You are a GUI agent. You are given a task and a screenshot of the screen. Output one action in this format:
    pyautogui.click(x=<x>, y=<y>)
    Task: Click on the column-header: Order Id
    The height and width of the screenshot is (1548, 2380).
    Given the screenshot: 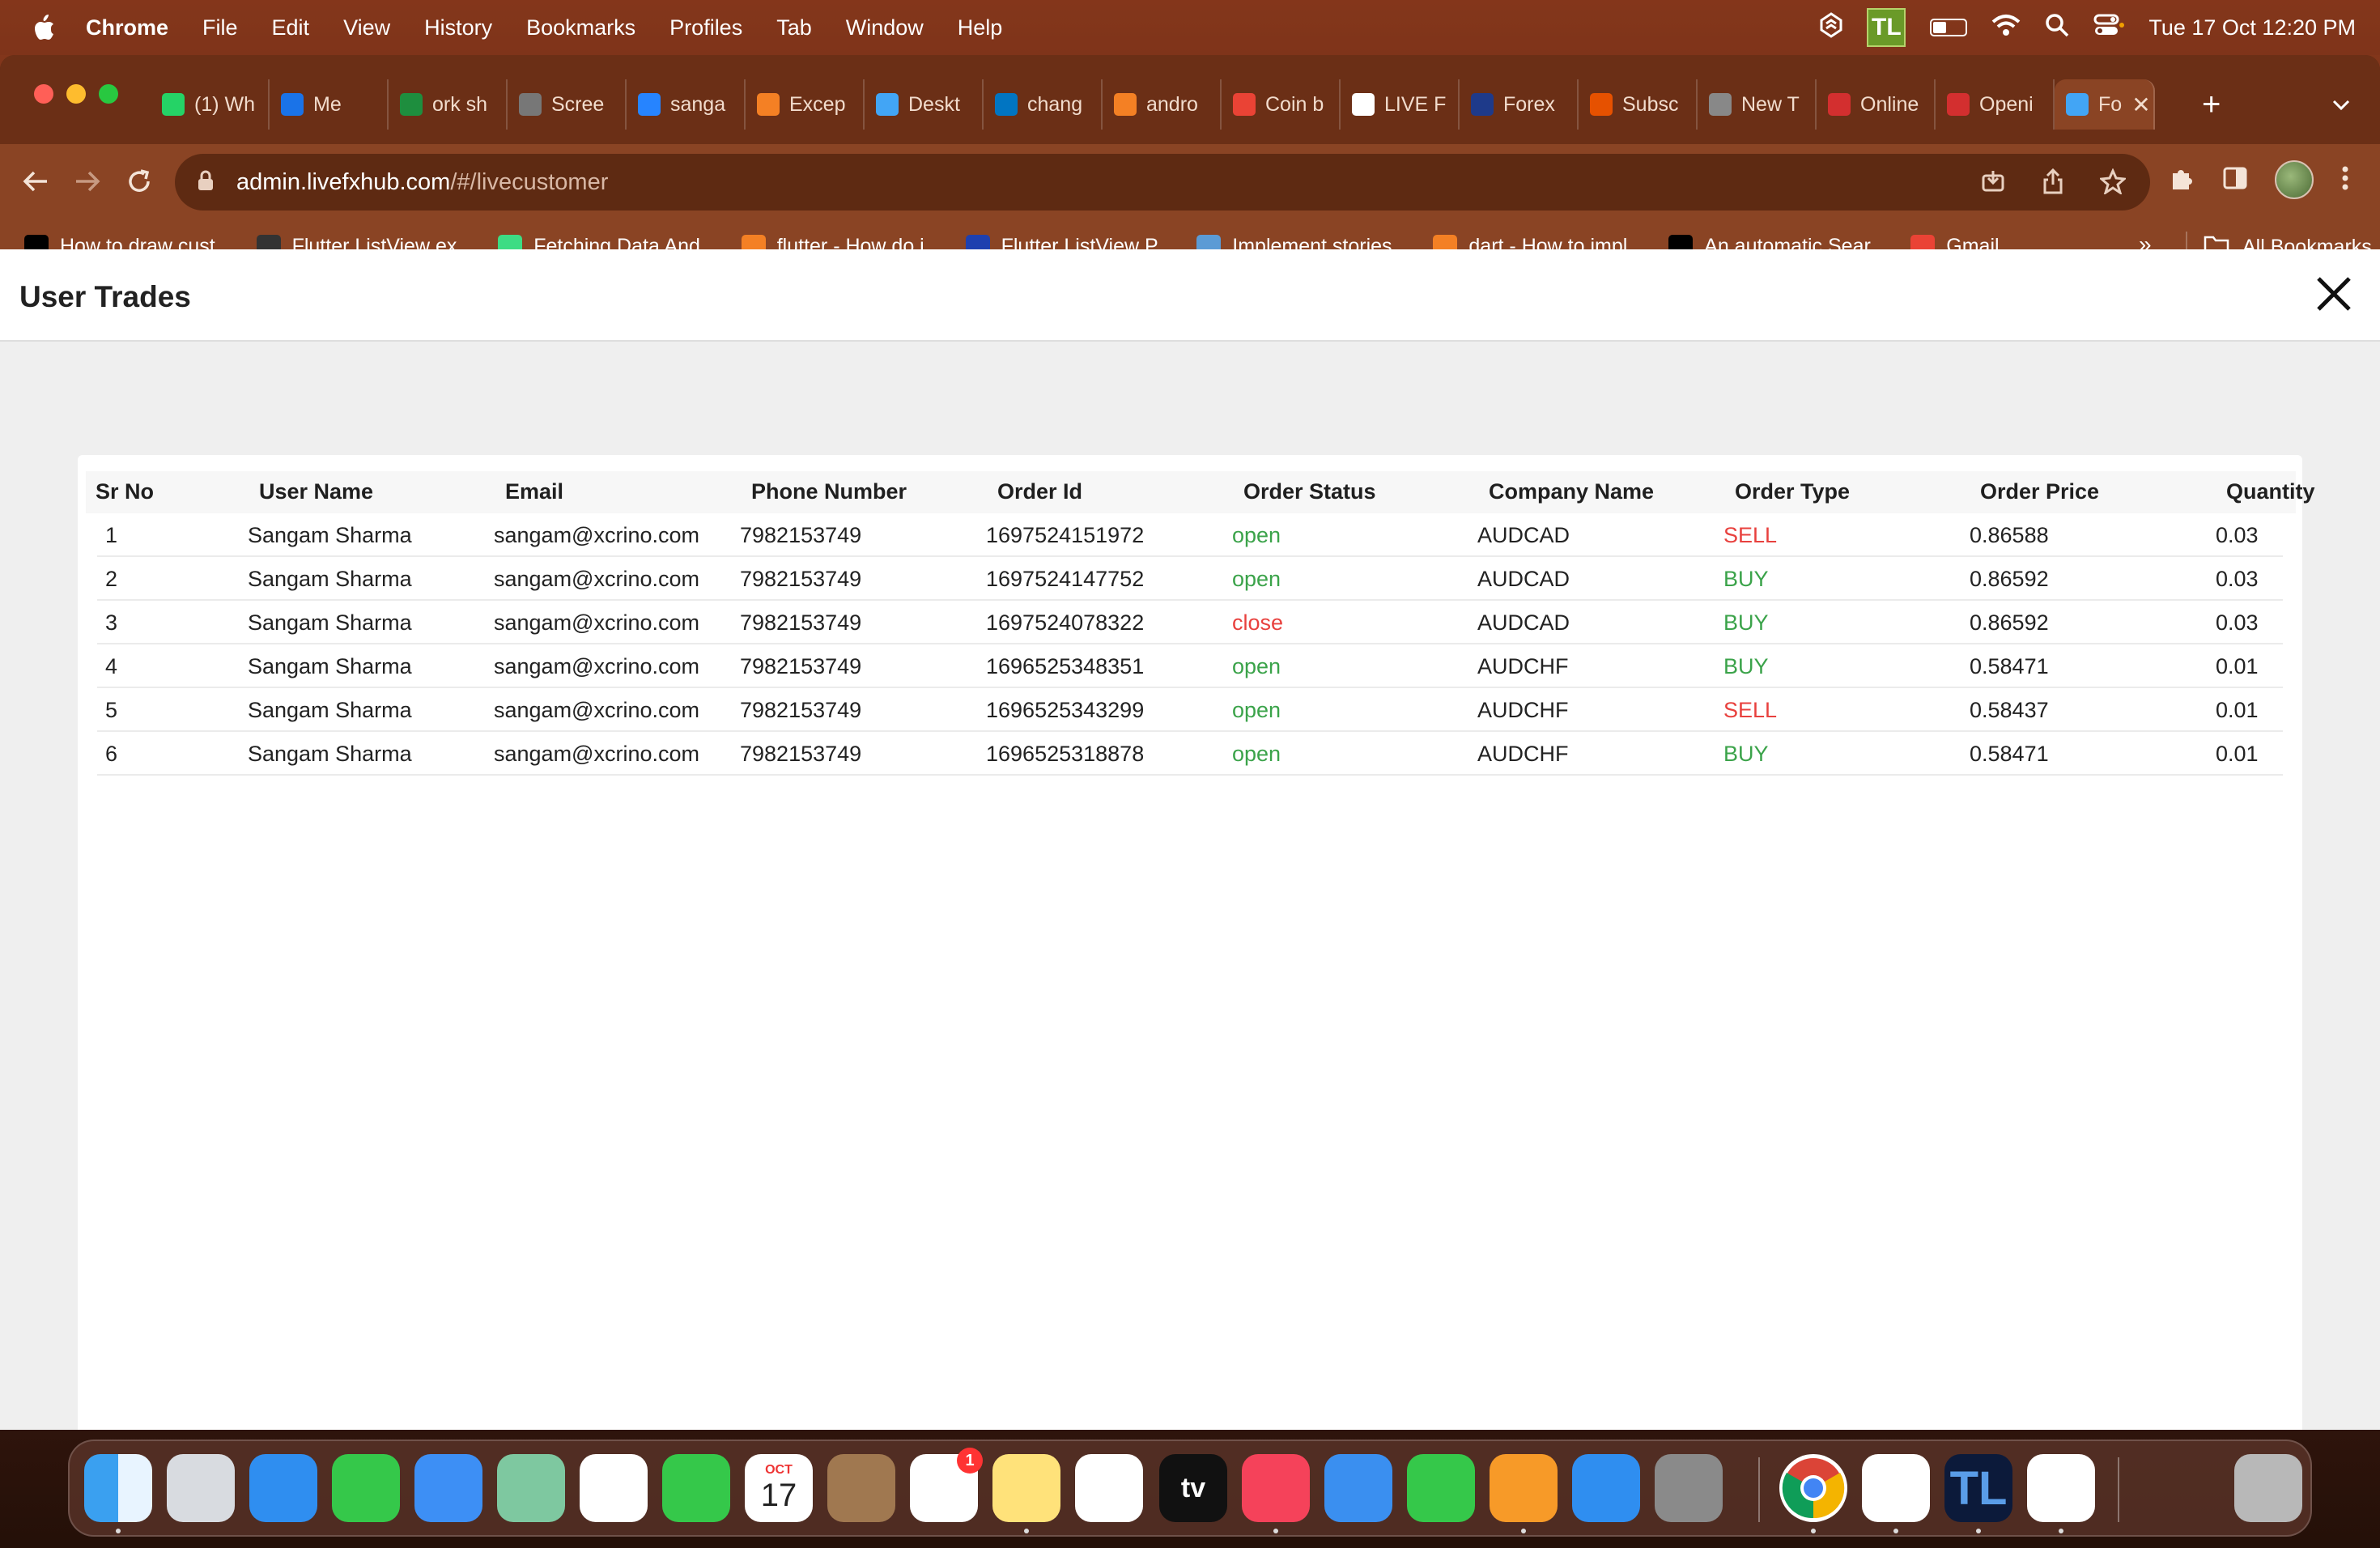 What is the action you would take?
    pyautogui.click(x=1040, y=491)
    